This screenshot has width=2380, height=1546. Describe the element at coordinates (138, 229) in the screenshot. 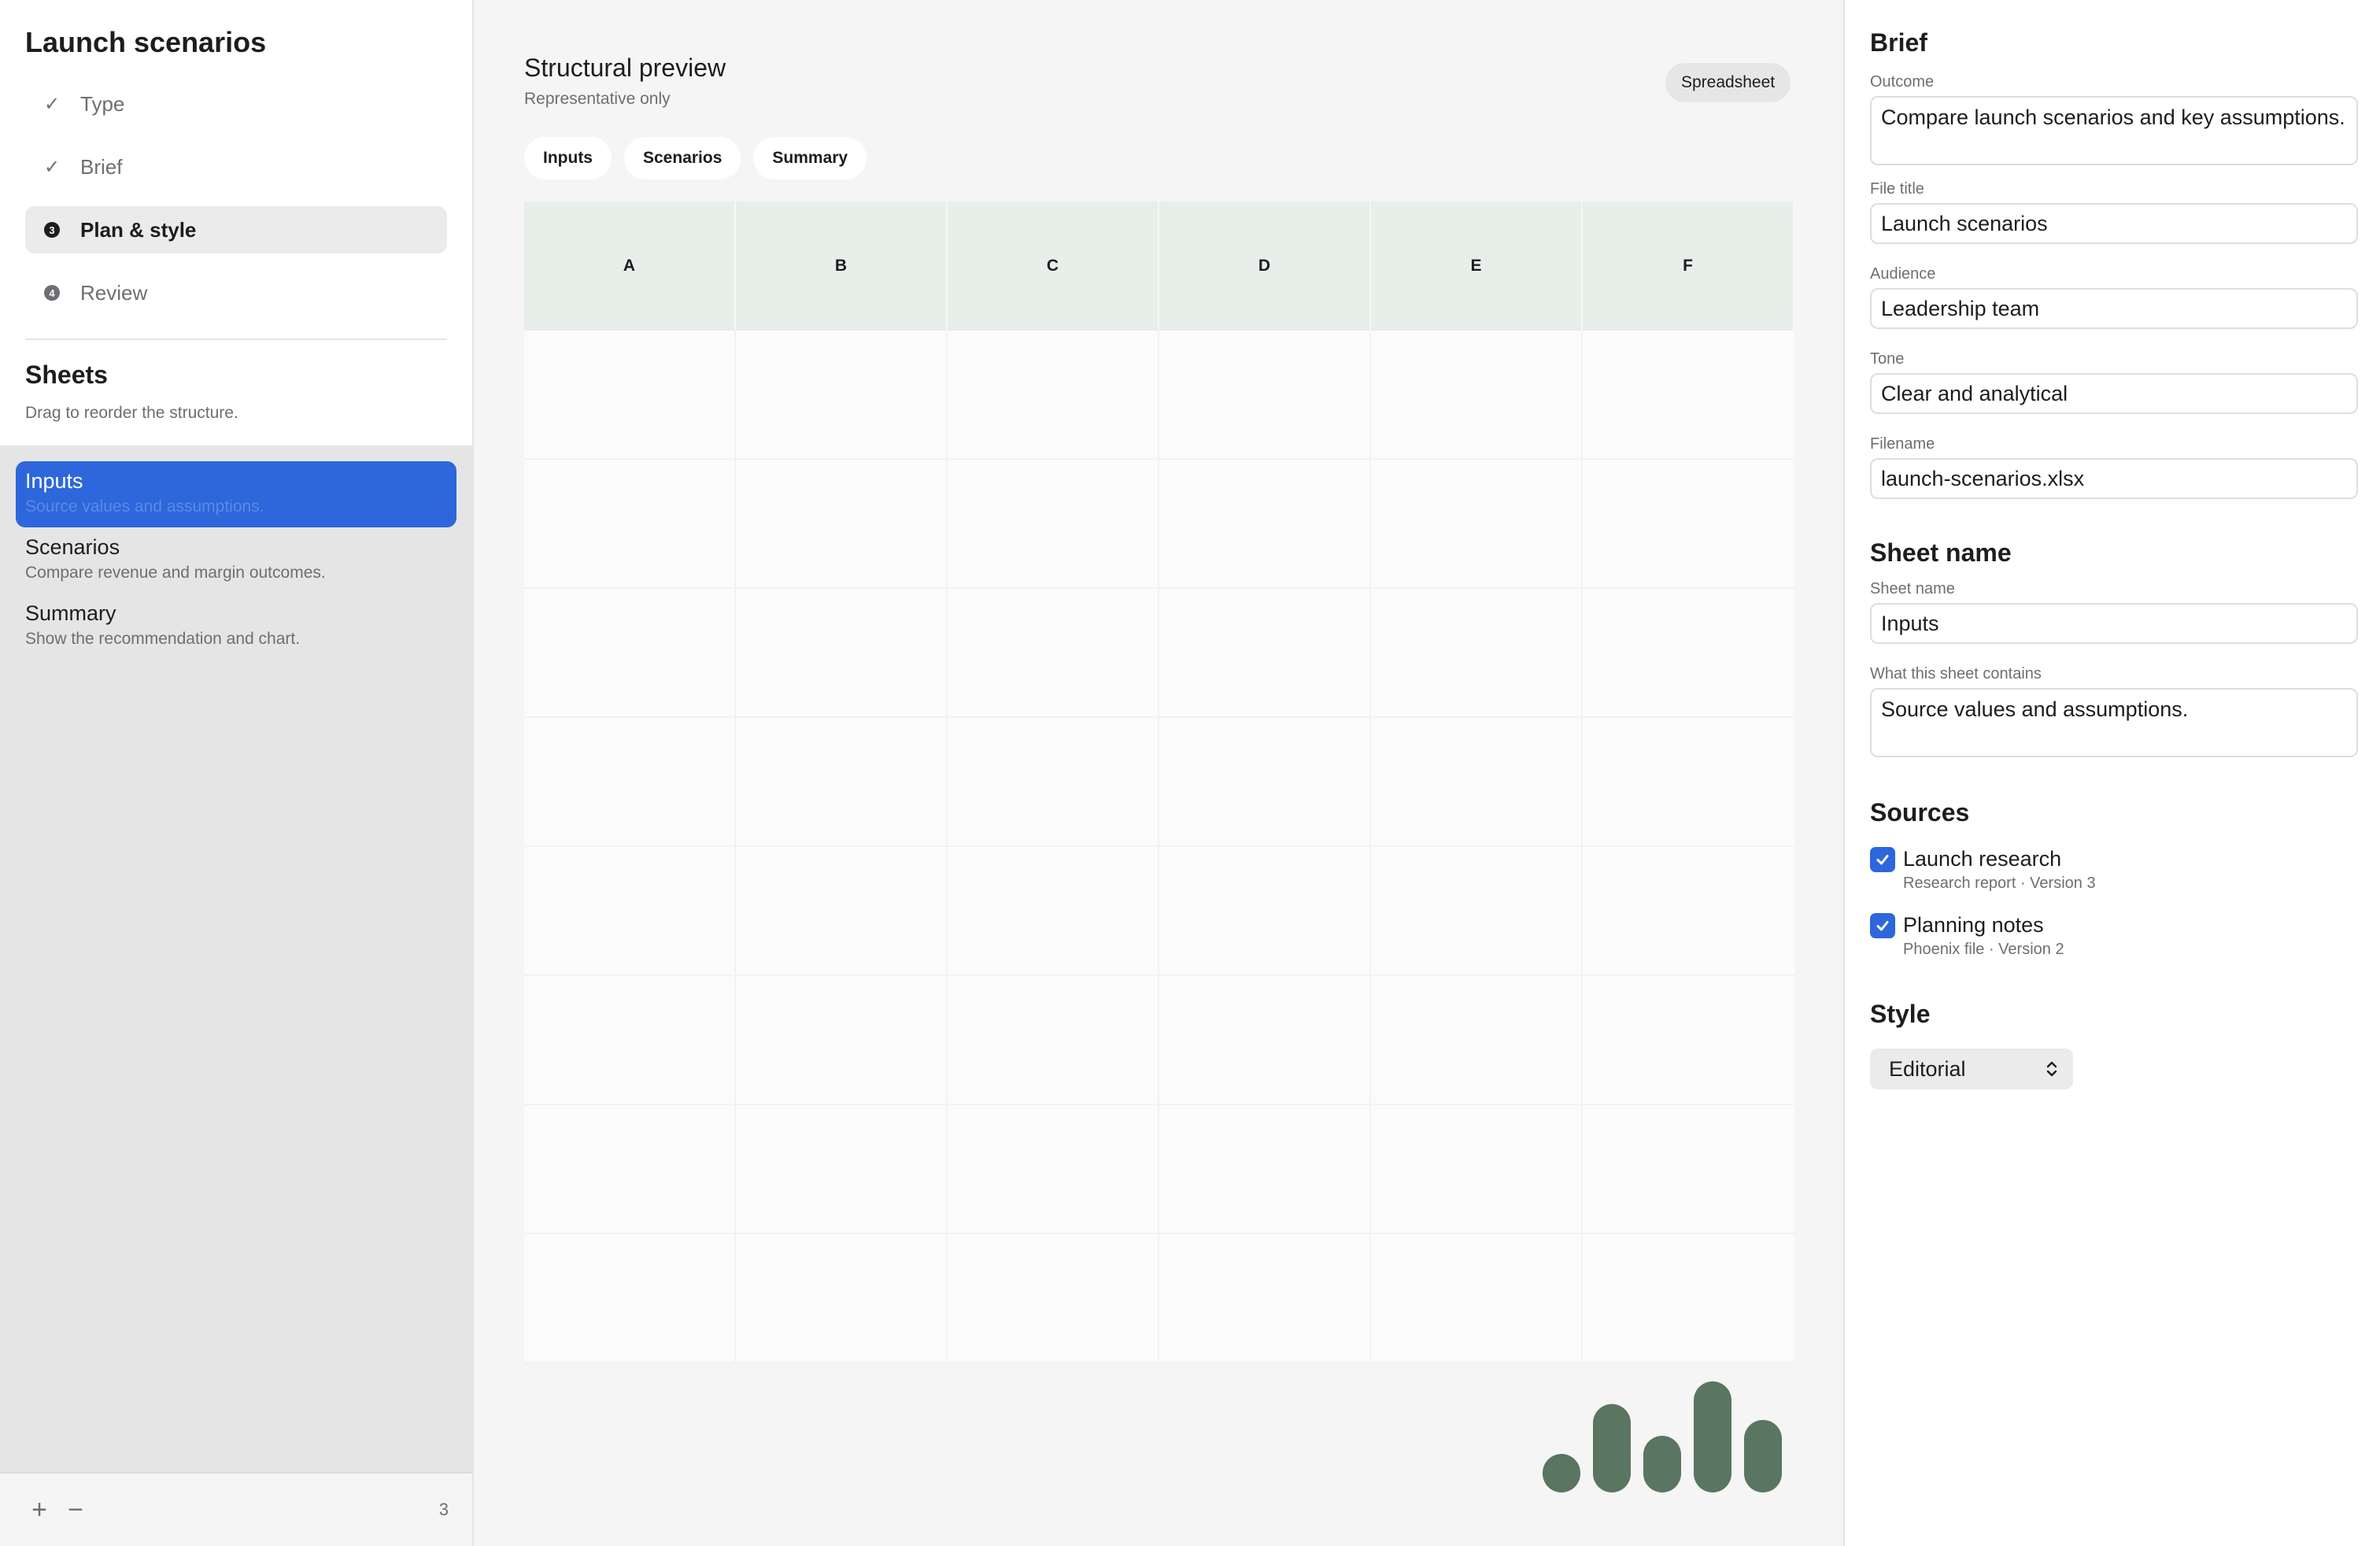

I see `step-label: Plan & style` at that location.